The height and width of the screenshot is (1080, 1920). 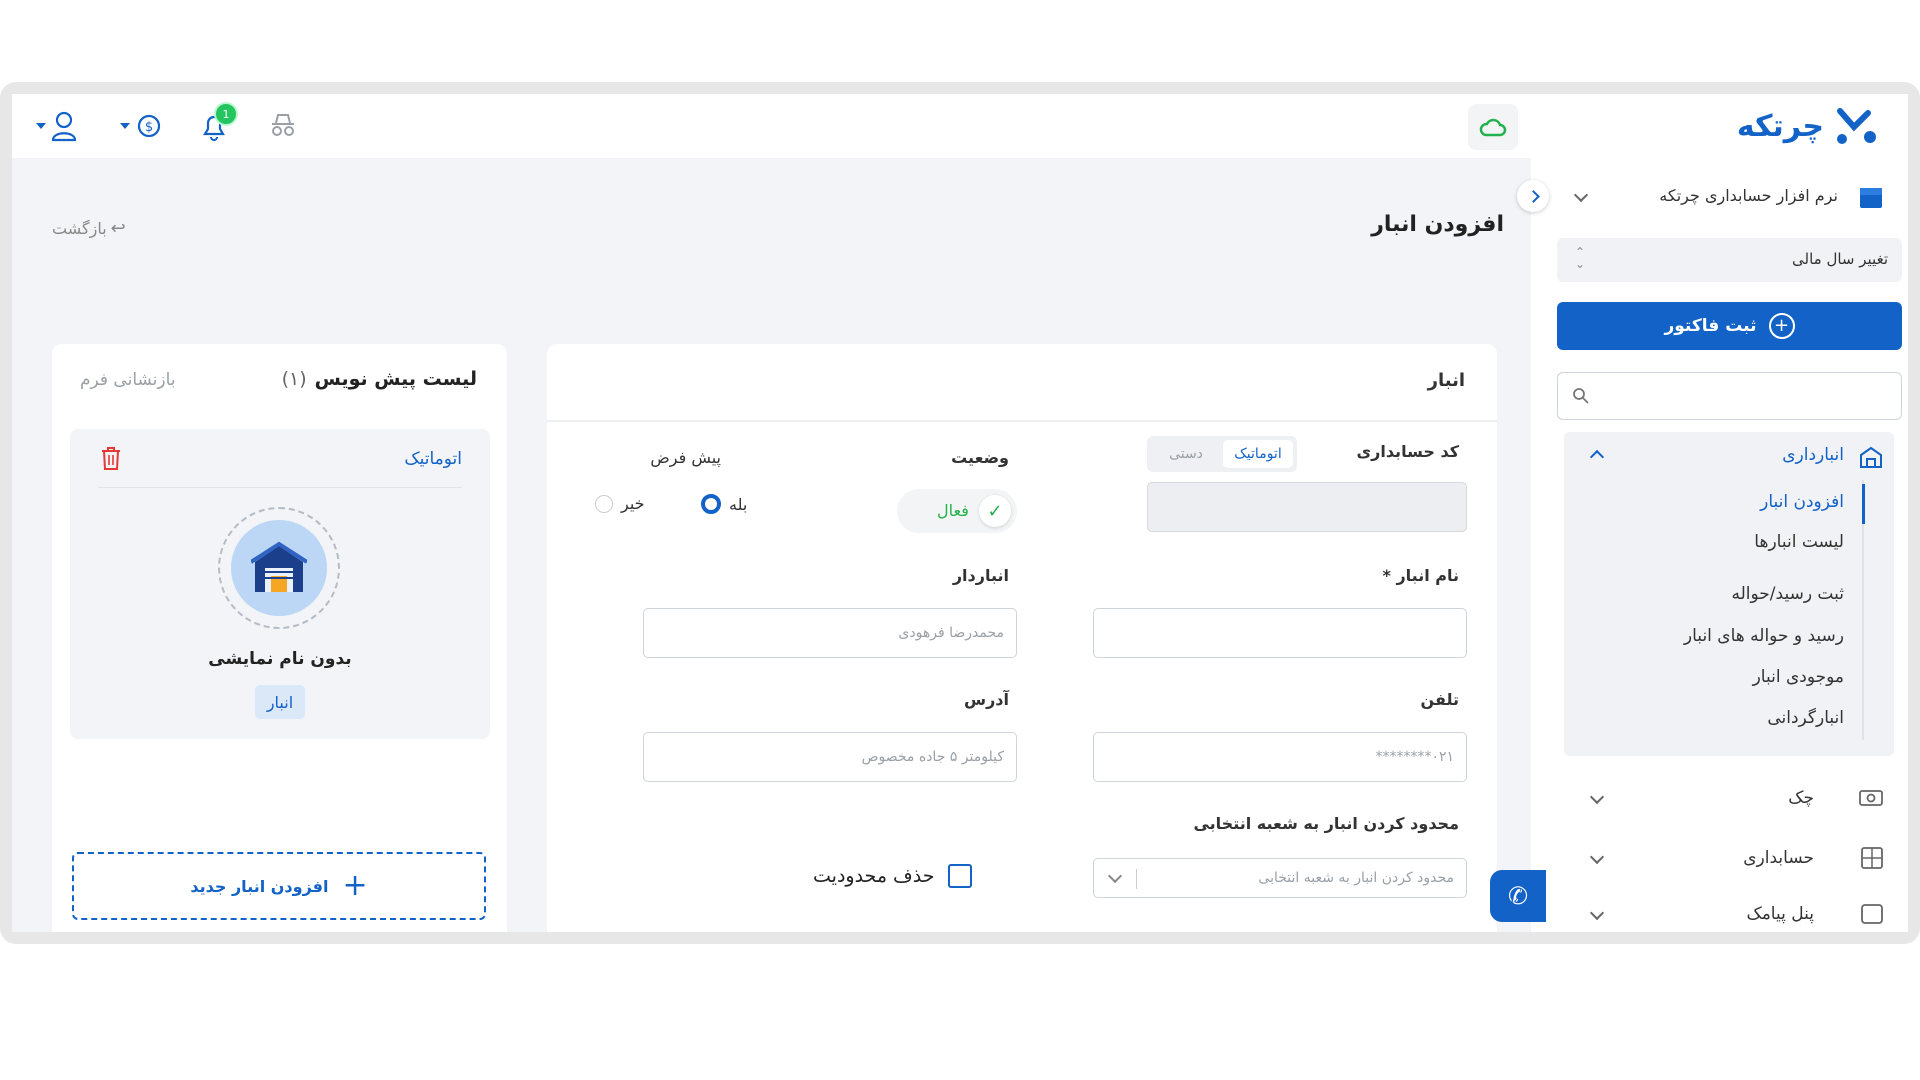 What do you see at coordinates (951, 633) in the screenshot?
I see `keeper-placeholder: محمدرضا فرهودی` at bounding box center [951, 633].